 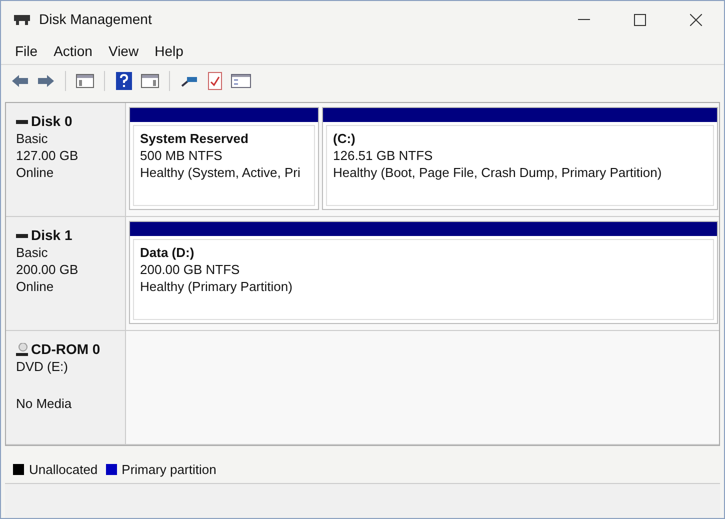 What do you see at coordinates (498, 172) in the screenshot?
I see `partition-status: Healthy (Boot, Page File, Crash Dump, Primary Partition)` at bounding box center [498, 172].